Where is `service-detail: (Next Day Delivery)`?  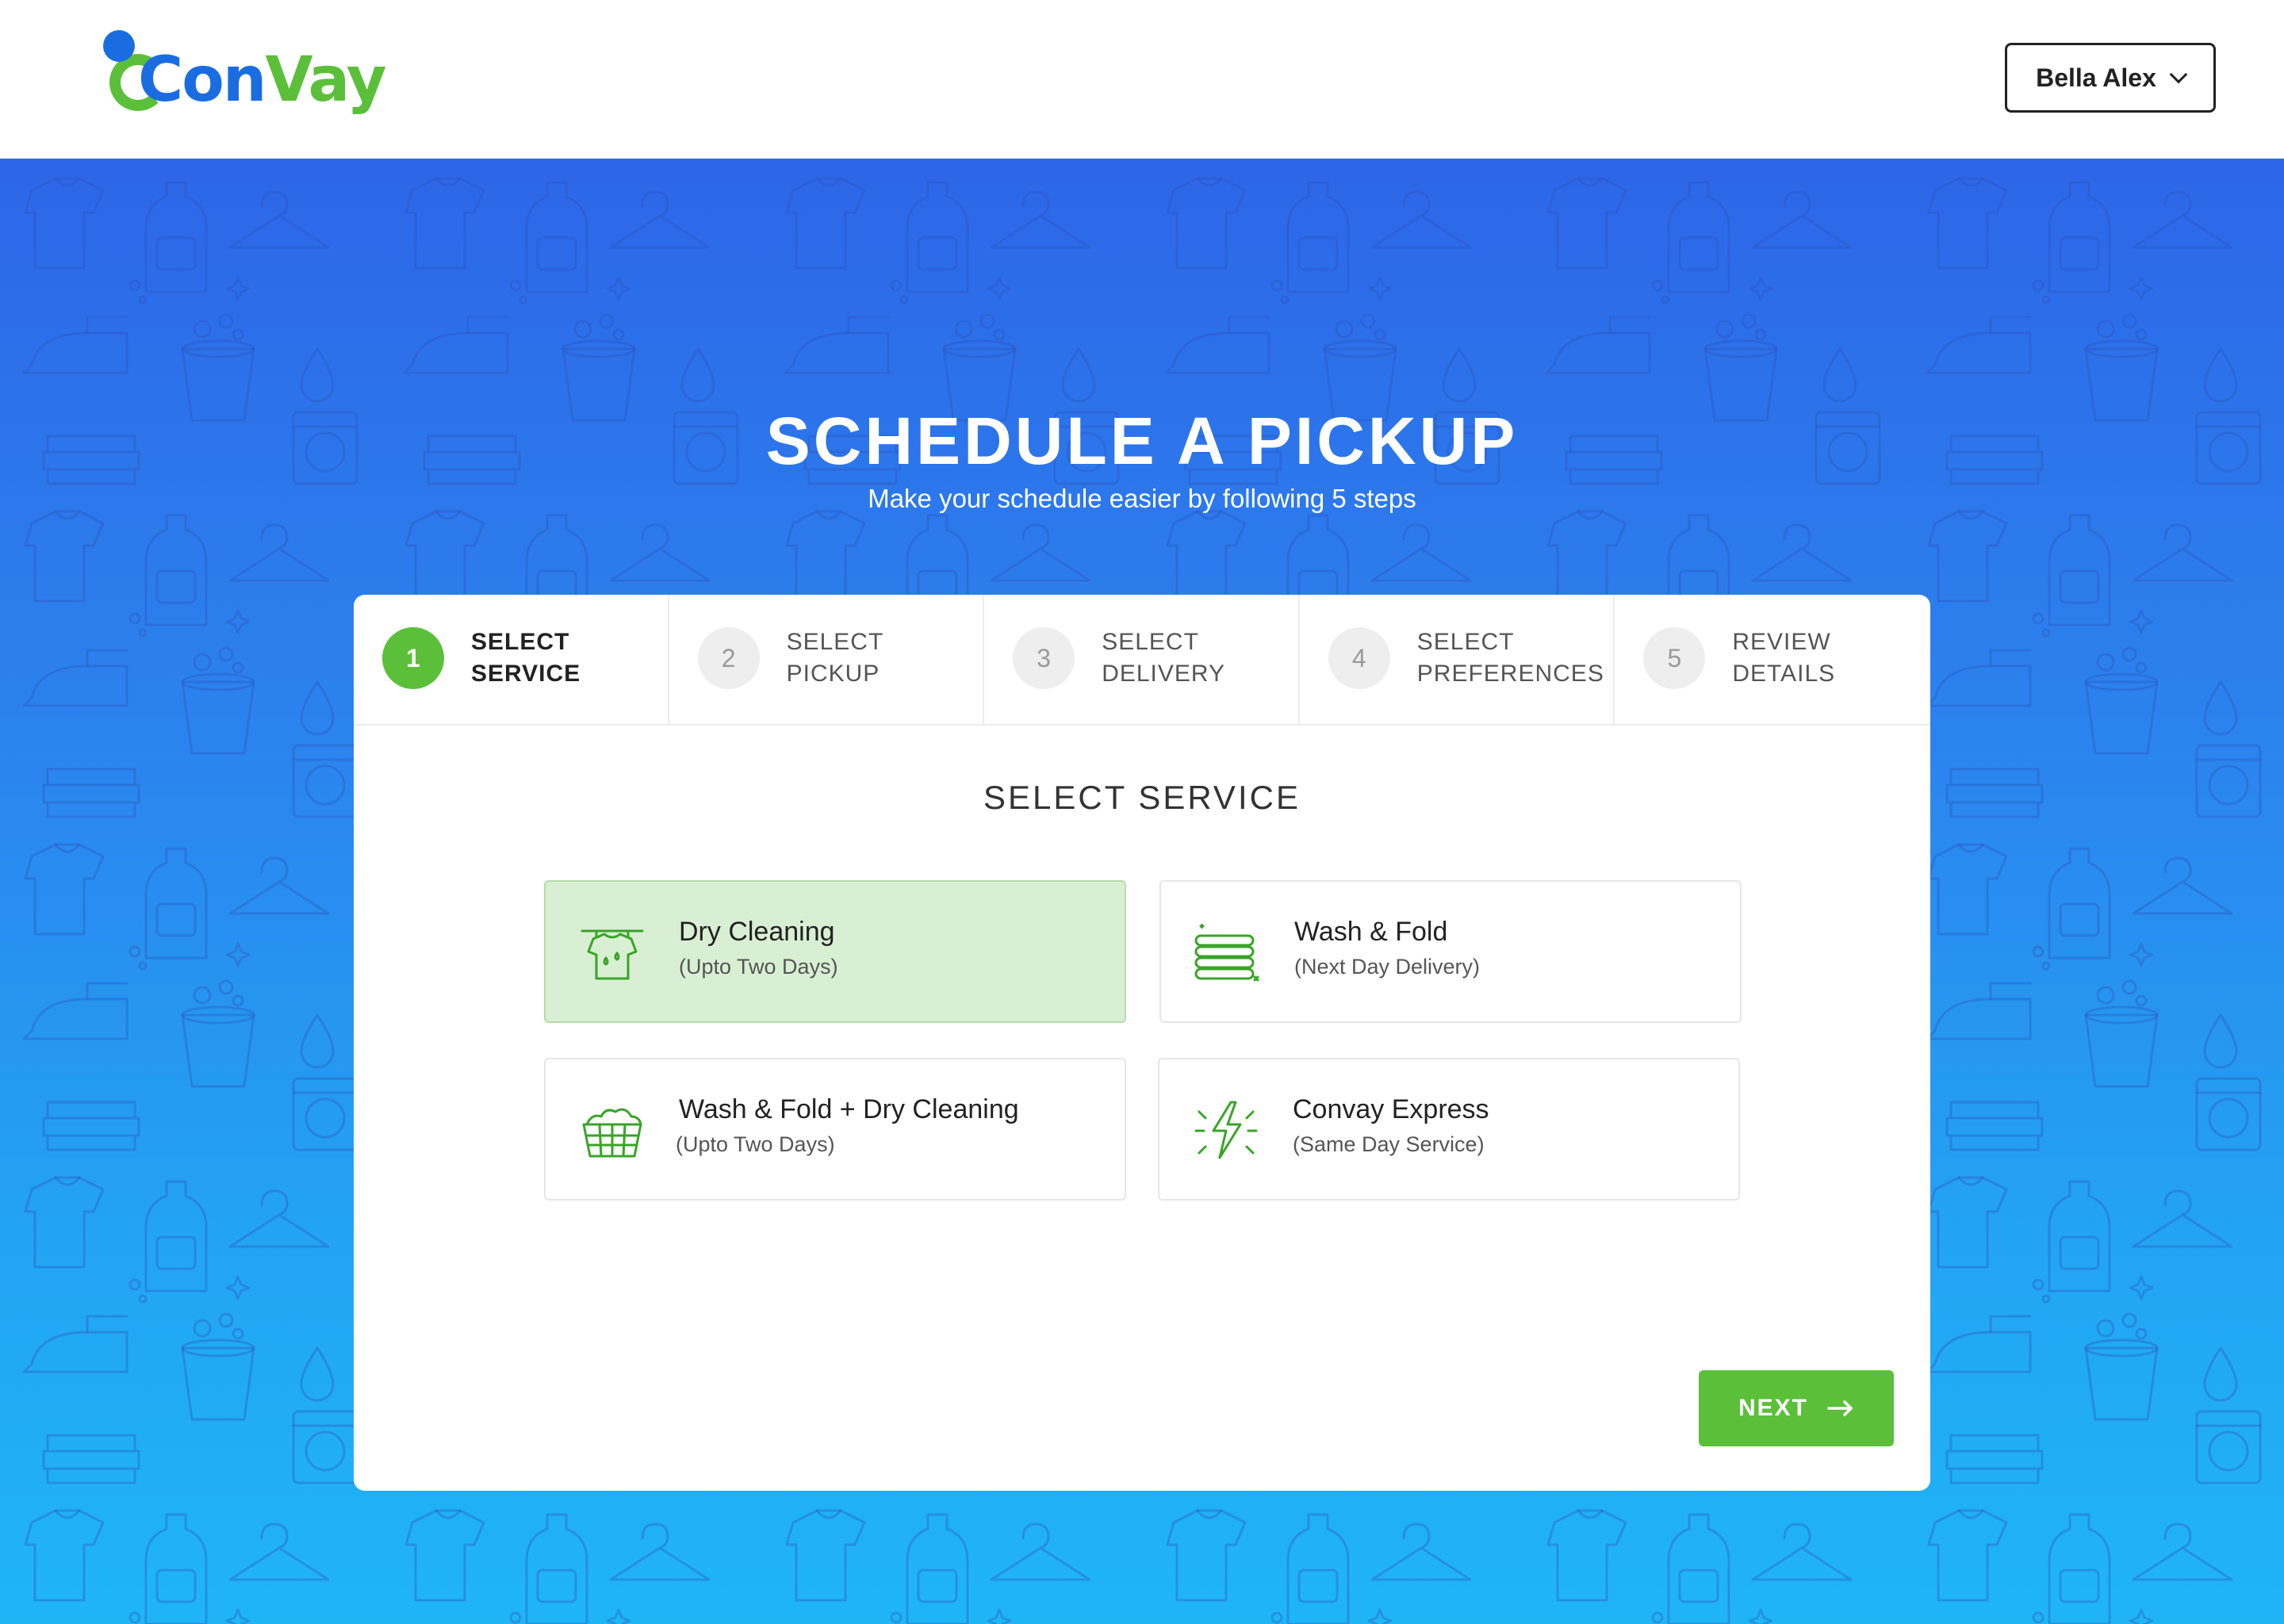 service-detail: (Next Day Delivery) is located at coordinates (1387, 967).